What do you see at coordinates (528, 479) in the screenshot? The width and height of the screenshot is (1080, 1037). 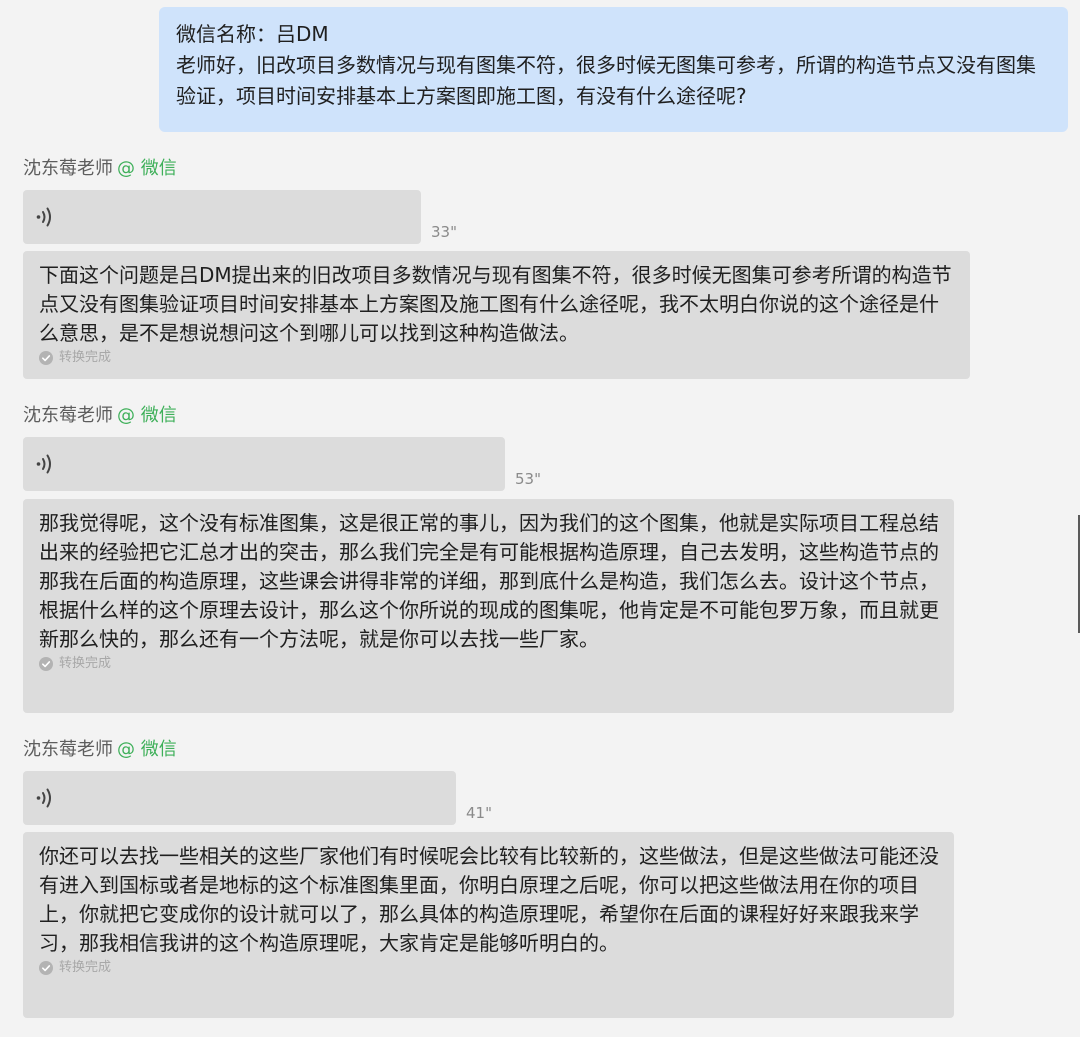 I see `voice-duration: 53"` at bounding box center [528, 479].